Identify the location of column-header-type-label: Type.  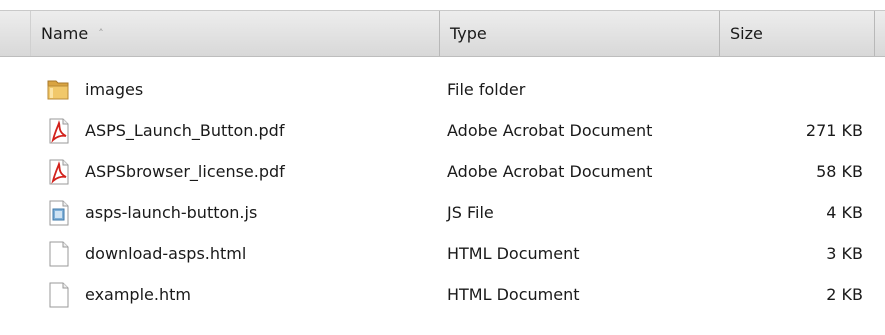
(468, 33).